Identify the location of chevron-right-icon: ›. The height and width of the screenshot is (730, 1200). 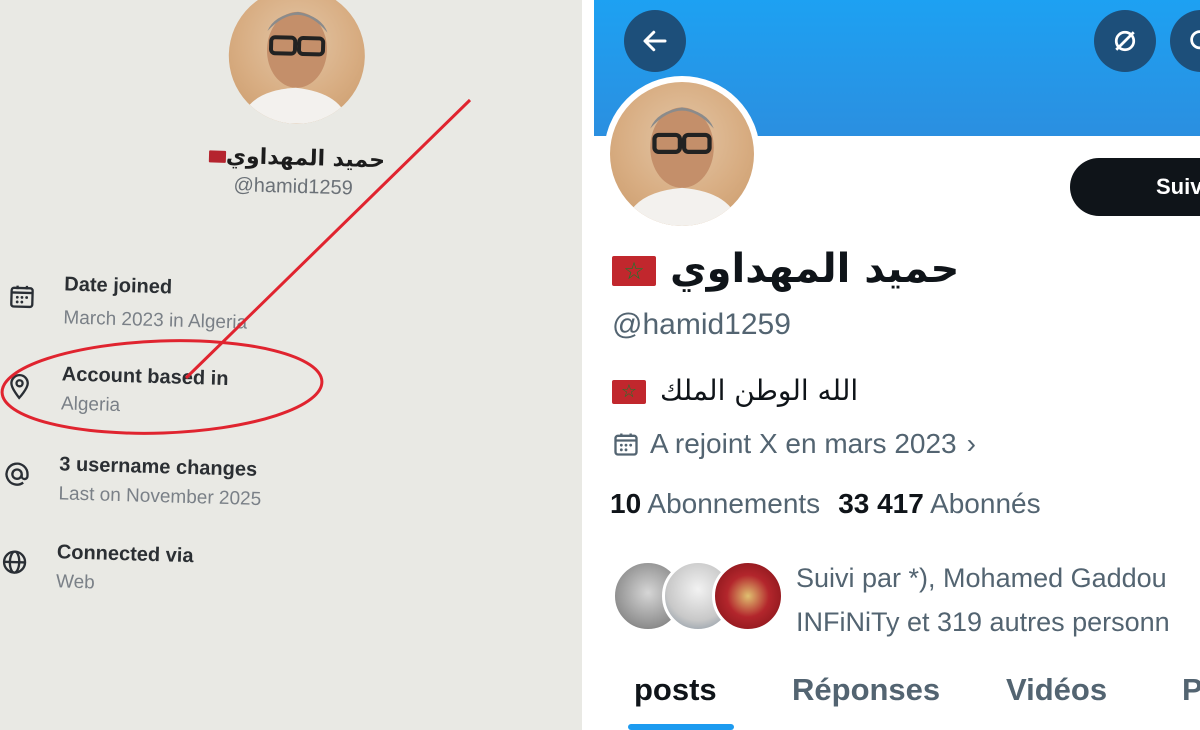
(971, 443).